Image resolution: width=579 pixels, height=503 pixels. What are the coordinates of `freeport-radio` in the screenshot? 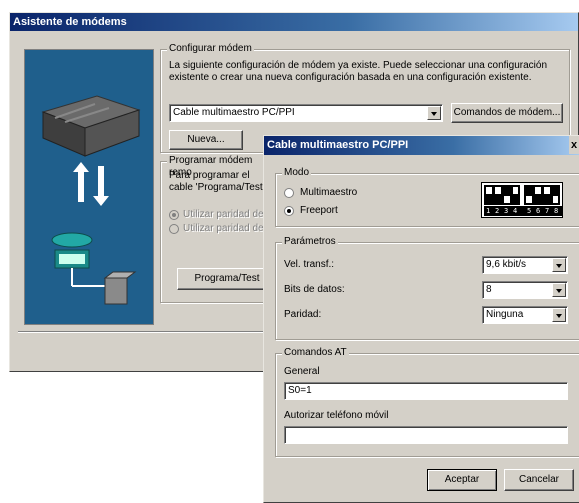 It's located at (289, 211).